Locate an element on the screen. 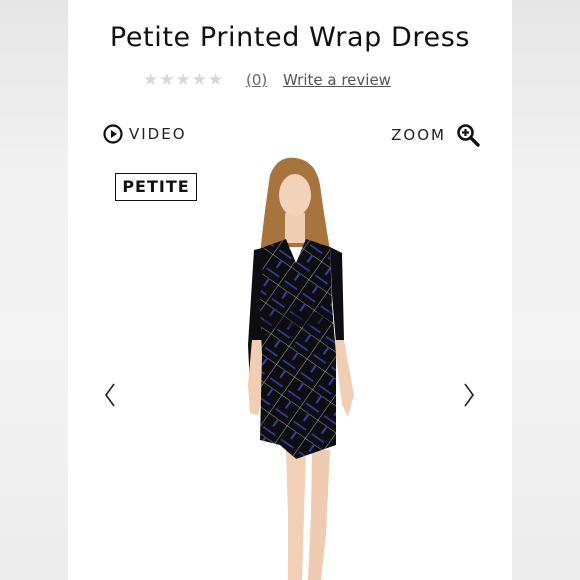 Image resolution: width=580 pixels, height=580 pixels. rating-stars: ★ ★ ★ ★ ★ is located at coordinates (183, 80).